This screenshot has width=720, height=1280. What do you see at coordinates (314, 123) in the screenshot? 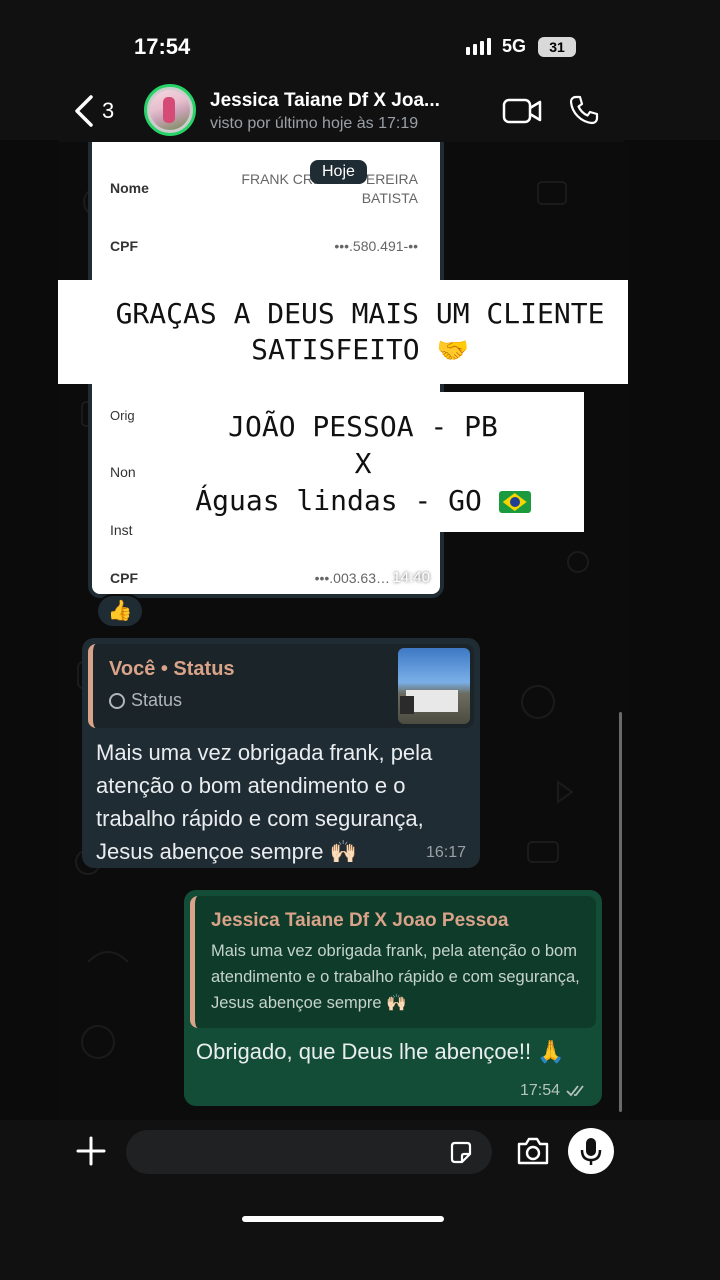
I see `last-seen: visto por último hoje às 17:19` at bounding box center [314, 123].